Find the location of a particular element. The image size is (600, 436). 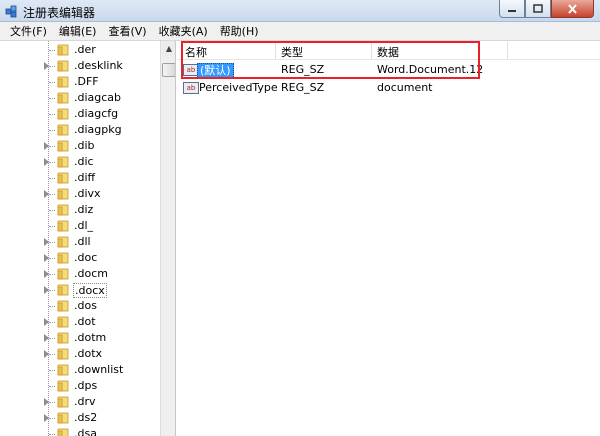

tree-item: .ds2 is located at coordinates (80, 418).